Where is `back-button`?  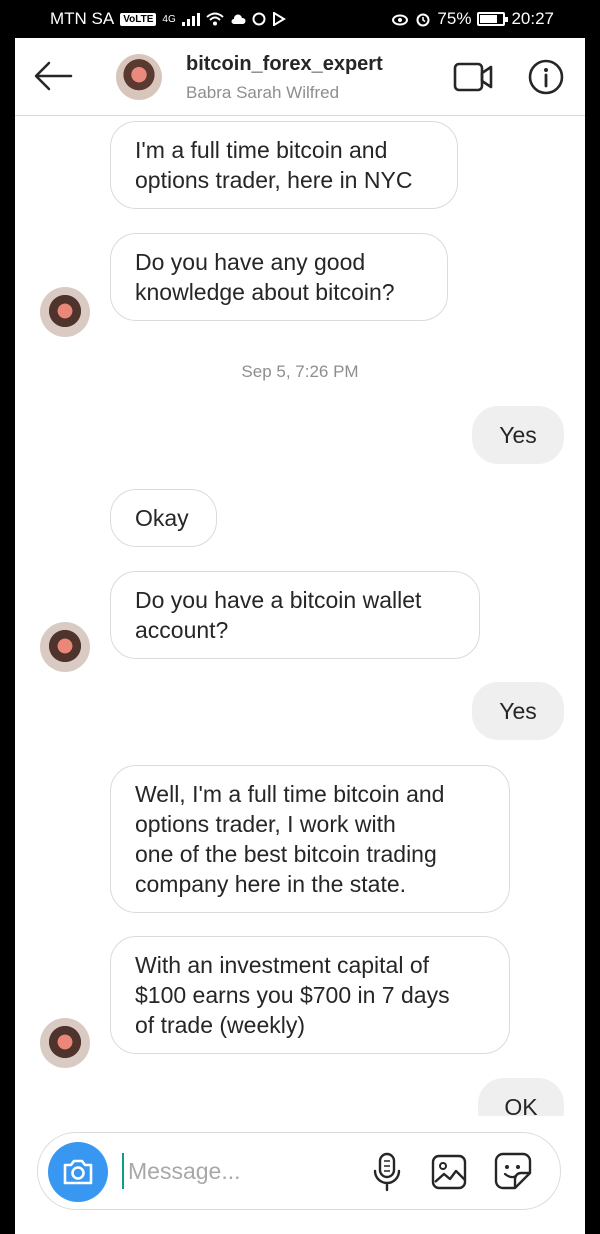 back-button is located at coordinates (53, 76).